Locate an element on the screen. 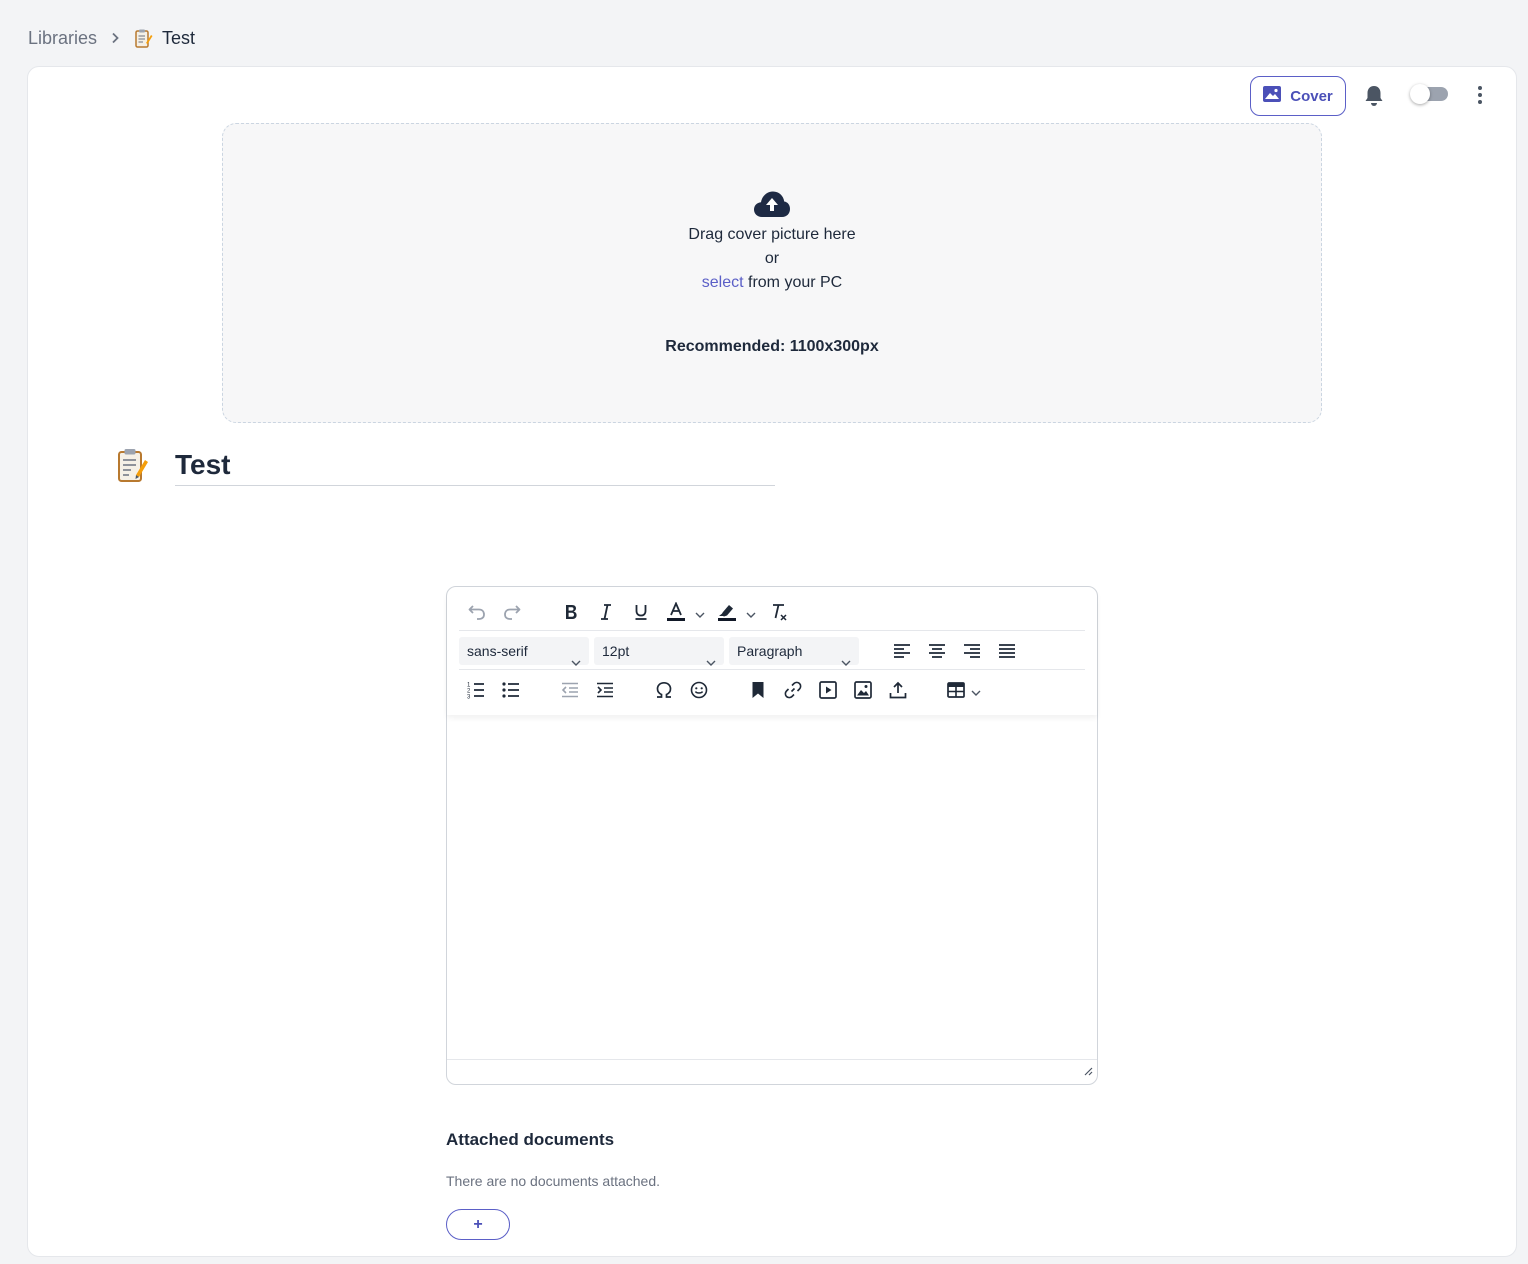  bell-icon is located at coordinates (1374, 96).